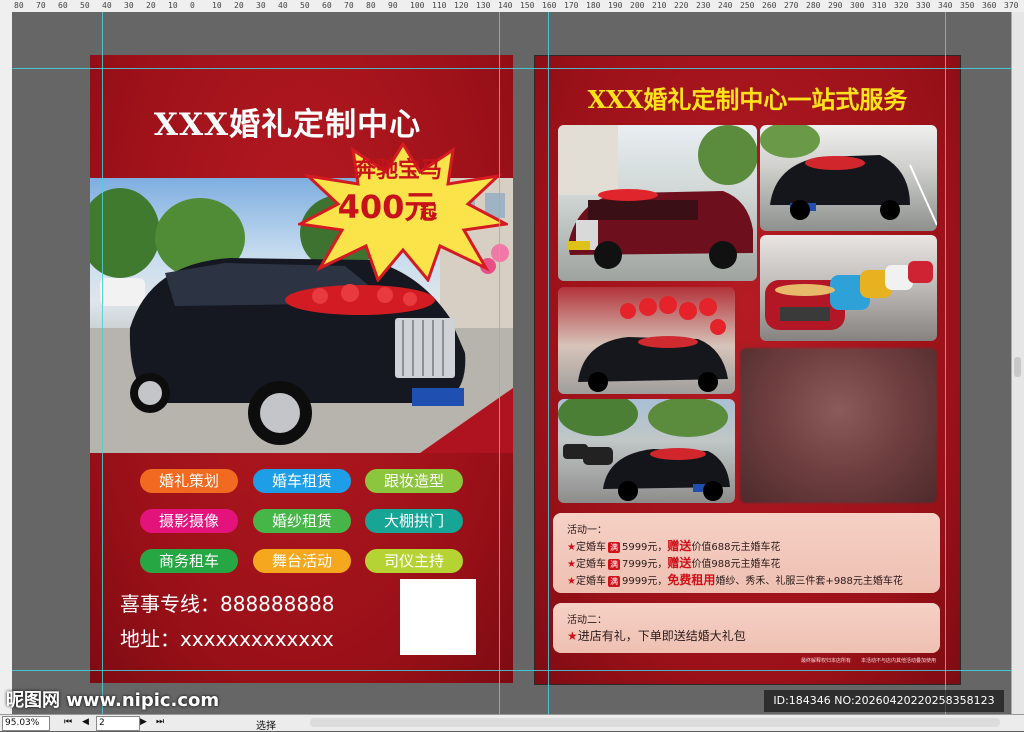 Image resolution: width=1024 pixels, height=732 pixels. Describe the element at coordinates (118, 723) in the screenshot. I see `page-number-field: 2` at that location.